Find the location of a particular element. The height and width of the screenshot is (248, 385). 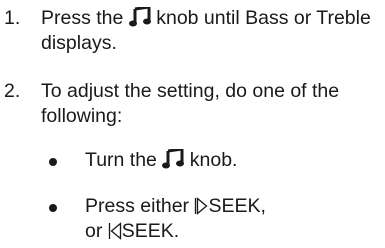

step-text-before: Press the is located at coordinates (82, 18).